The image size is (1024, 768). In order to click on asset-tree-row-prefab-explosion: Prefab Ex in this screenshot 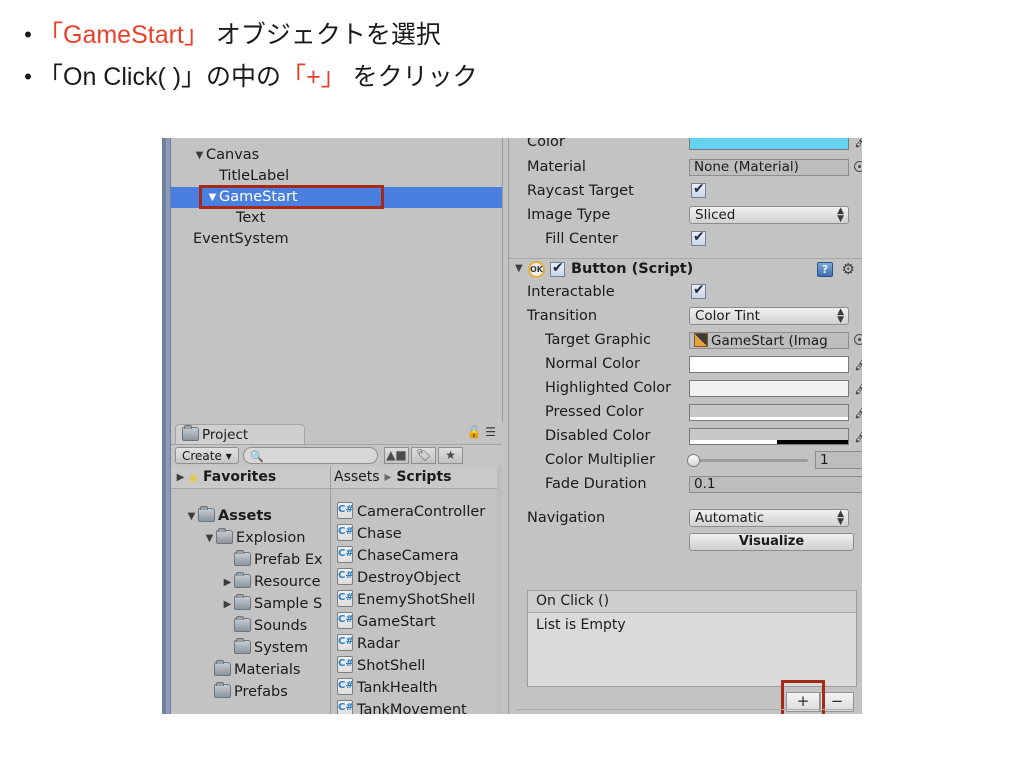, I will do `click(250, 560)`.